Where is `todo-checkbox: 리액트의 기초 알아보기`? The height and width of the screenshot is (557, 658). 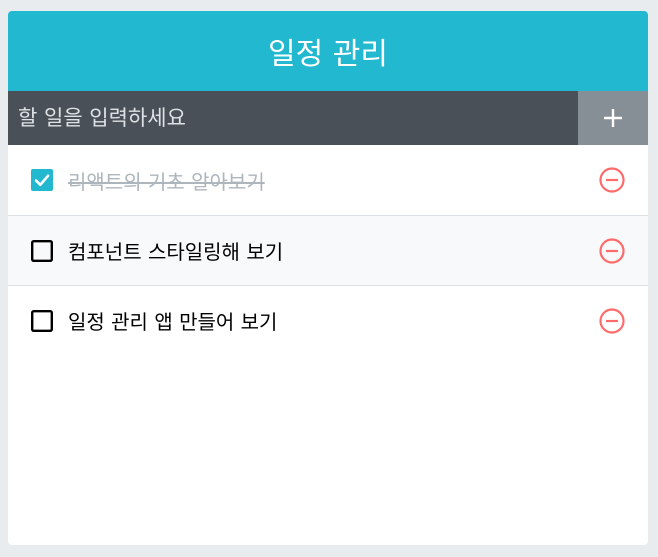 todo-checkbox: 리액트의 기초 알아보기 is located at coordinates (314, 180).